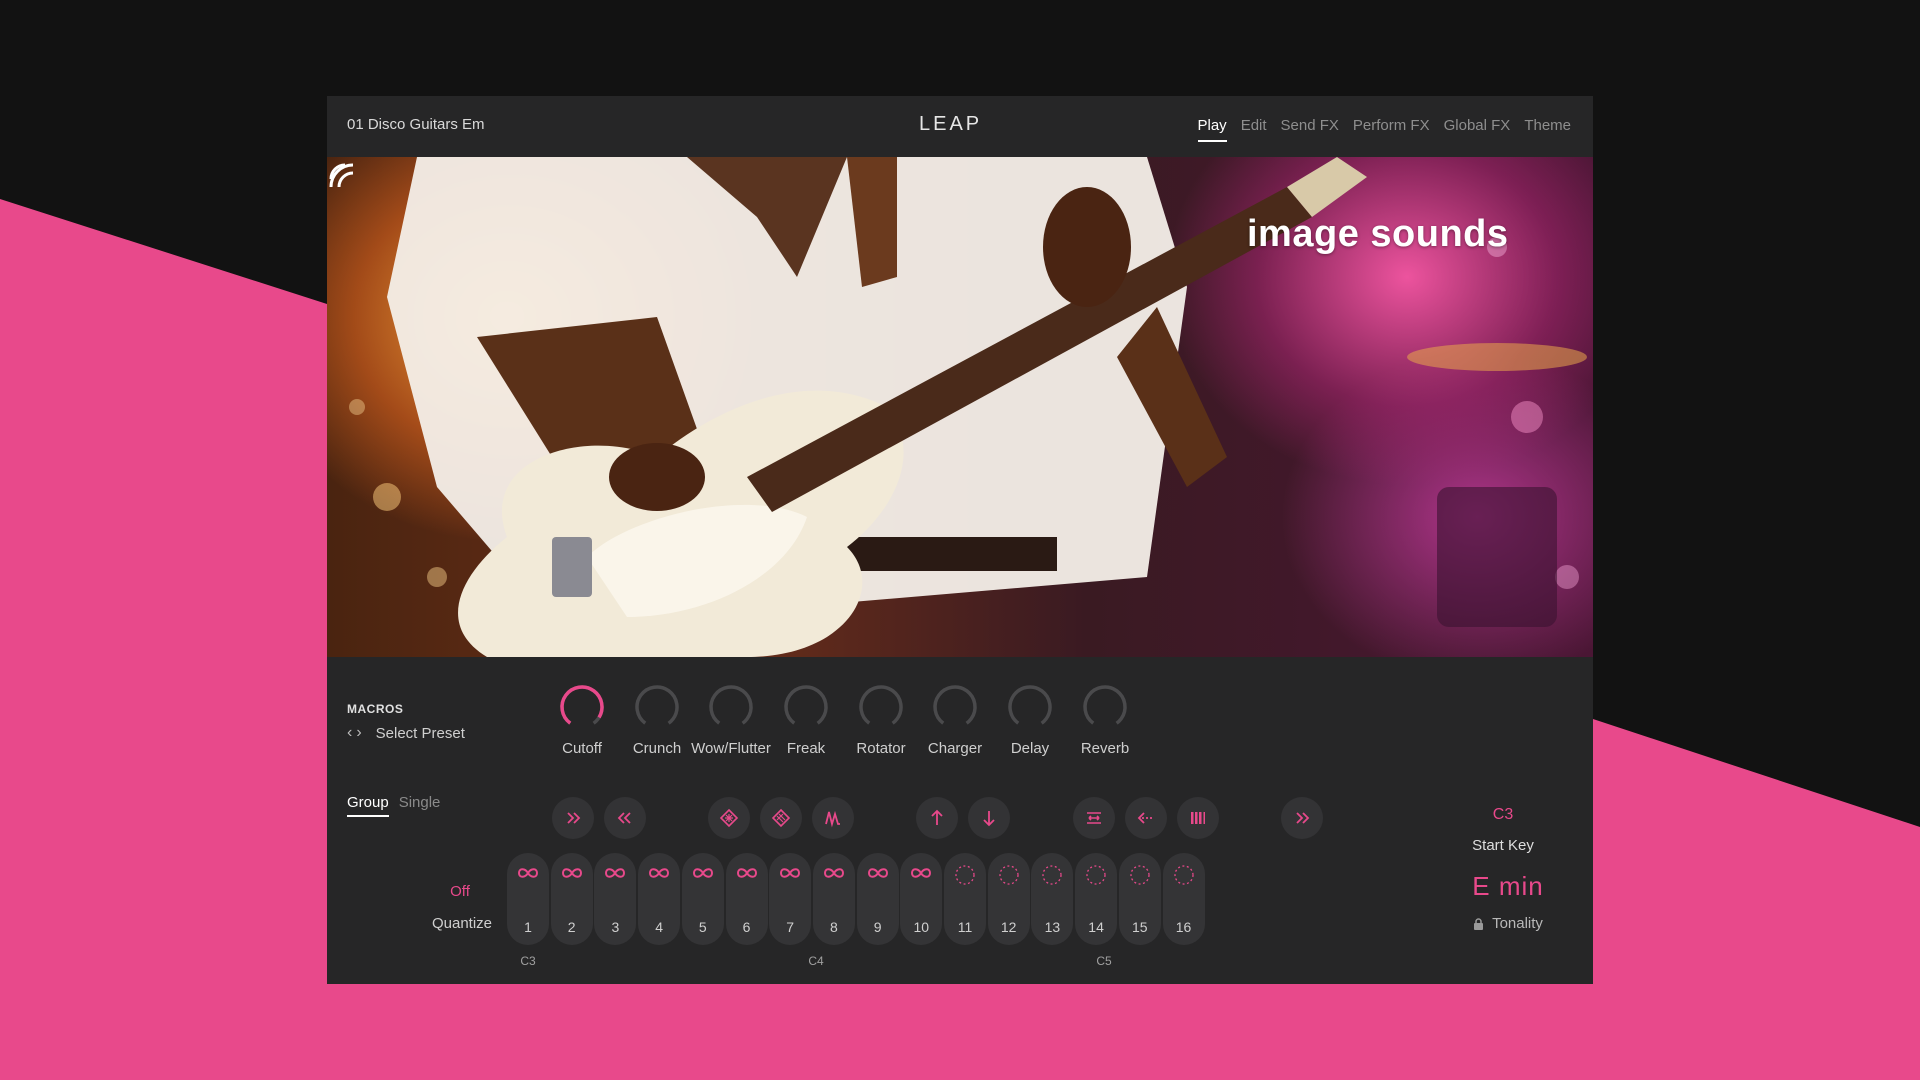  I want to click on pad-number: 1, so click(528, 927).